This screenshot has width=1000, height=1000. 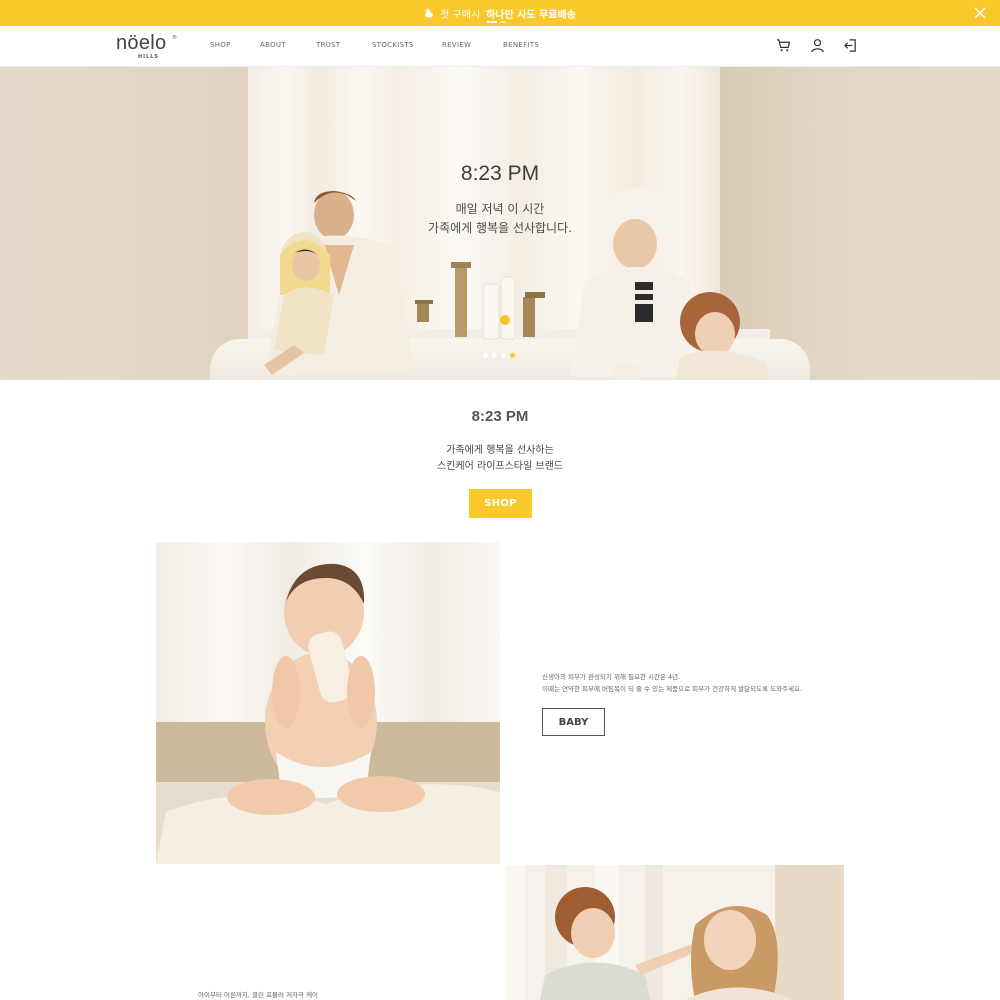 I want to click on nav-shop: SHOP, so click(x=235, y=45).